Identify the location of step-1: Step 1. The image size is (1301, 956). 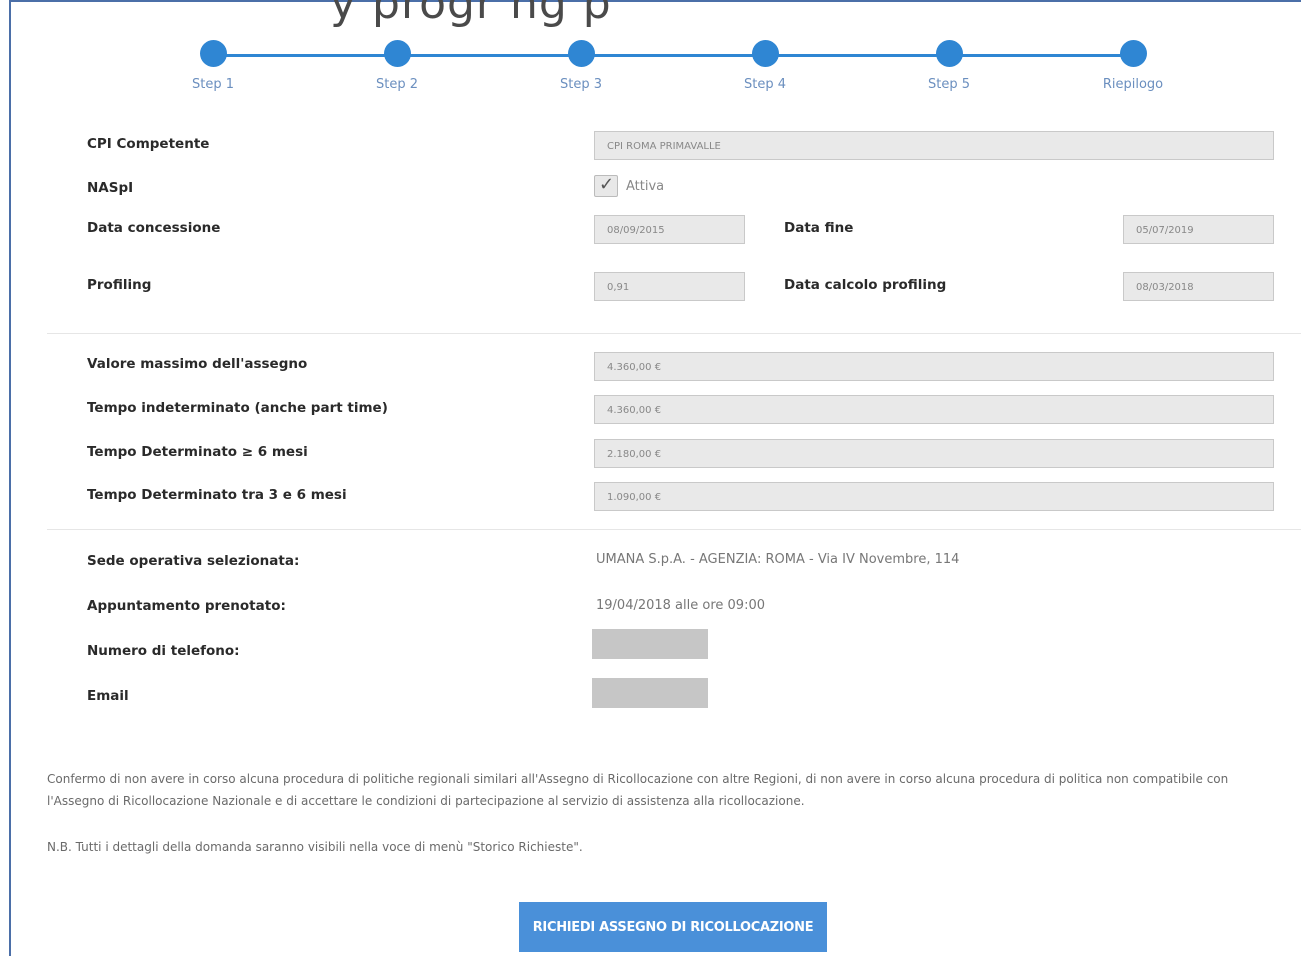
(213, 66).